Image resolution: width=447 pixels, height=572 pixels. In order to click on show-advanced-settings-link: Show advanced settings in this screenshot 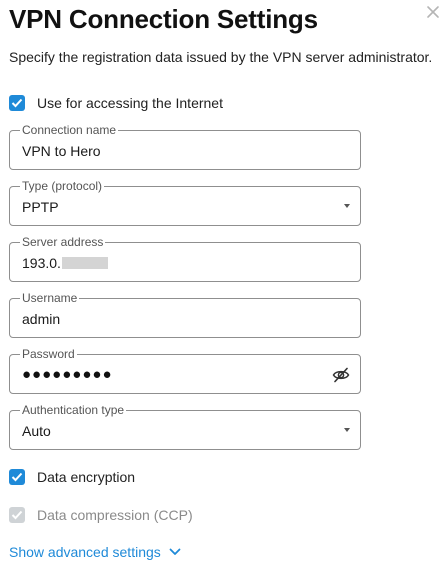, I will do `click(95, 552)`.